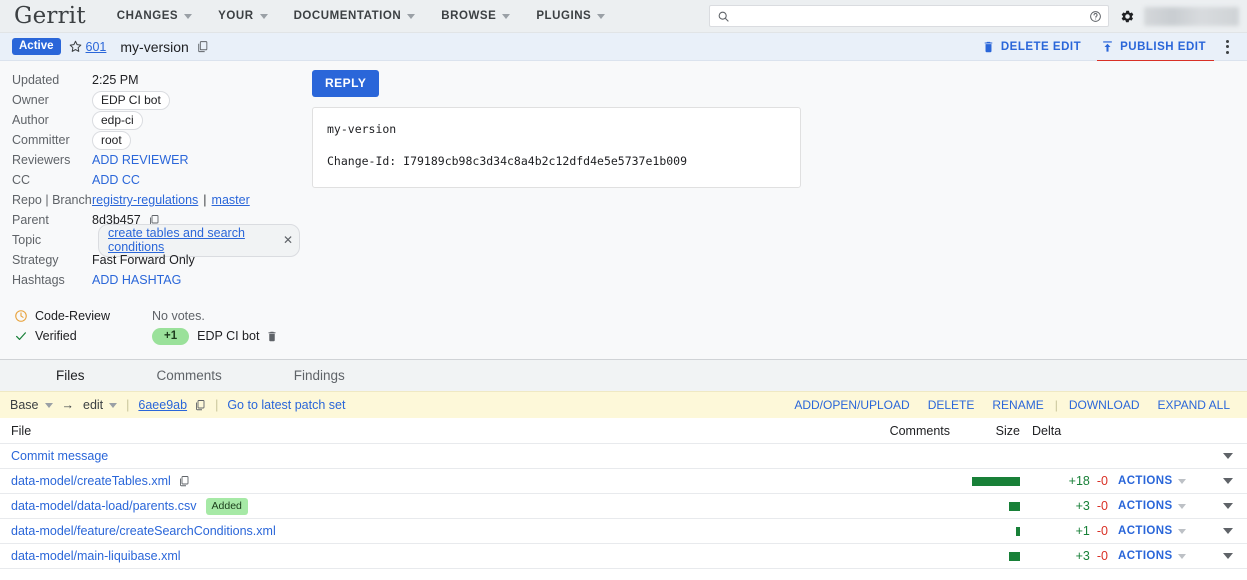 The height and width of the screenshot is (580, 1247). I want to click on topic-chip: create tables and search conditions ✕, so click(199, 240).